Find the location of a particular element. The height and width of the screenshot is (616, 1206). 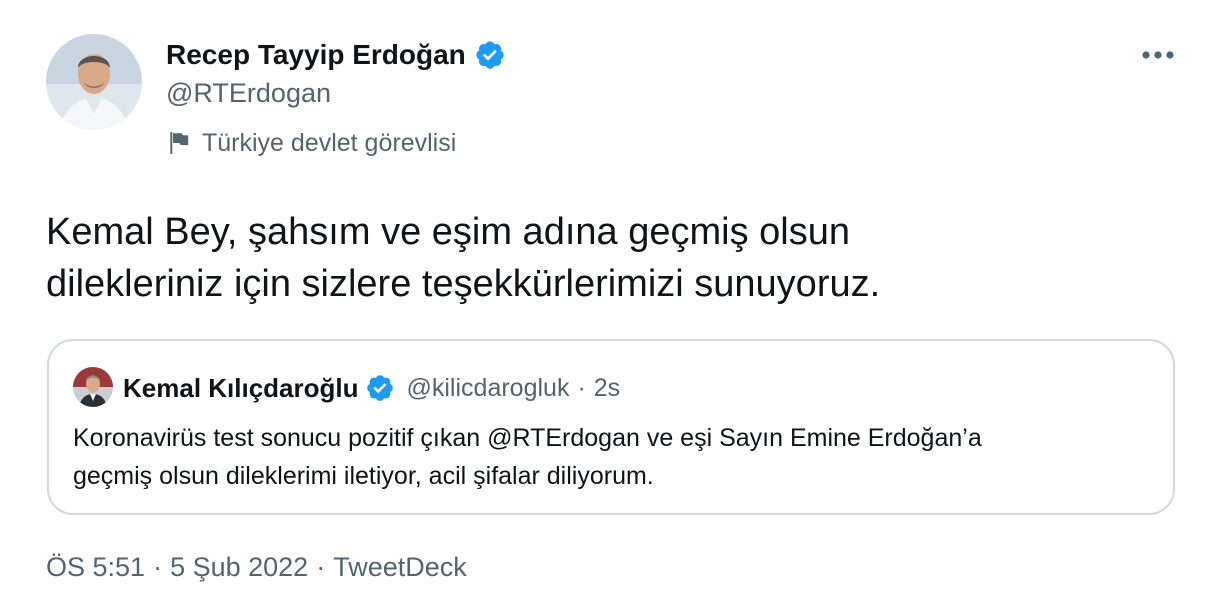

tweet-meta-row: ÖS 5:51 · 5 Şub 2022 · TweetDeck is located at coordinates (256, 567).